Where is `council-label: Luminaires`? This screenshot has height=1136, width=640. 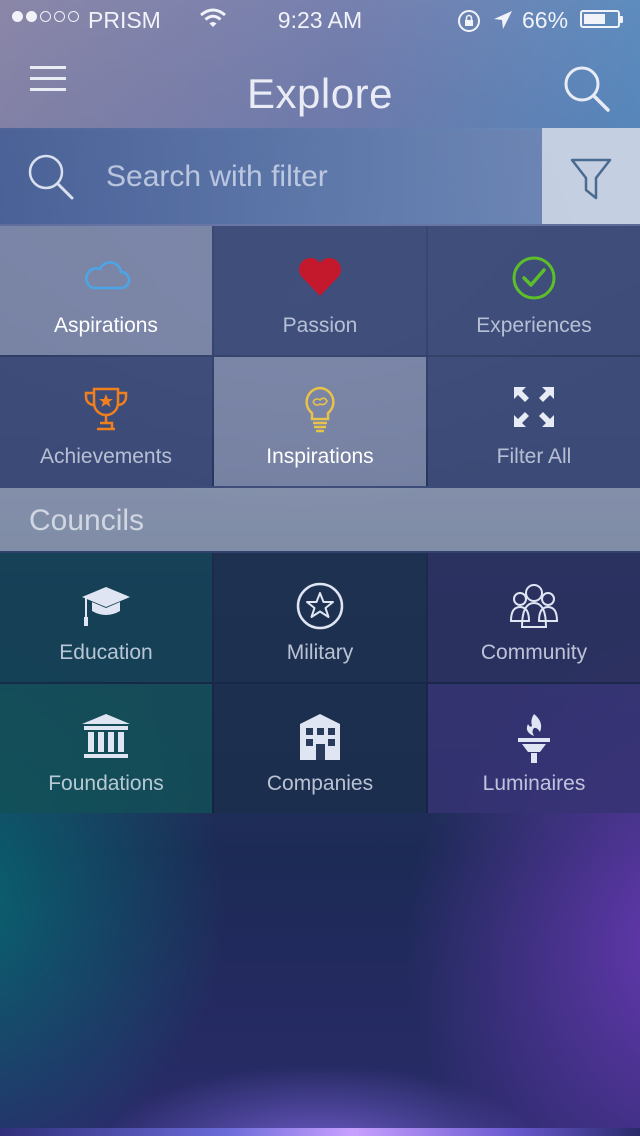 council-label: Luminaires is located at coordinates (534, 783).